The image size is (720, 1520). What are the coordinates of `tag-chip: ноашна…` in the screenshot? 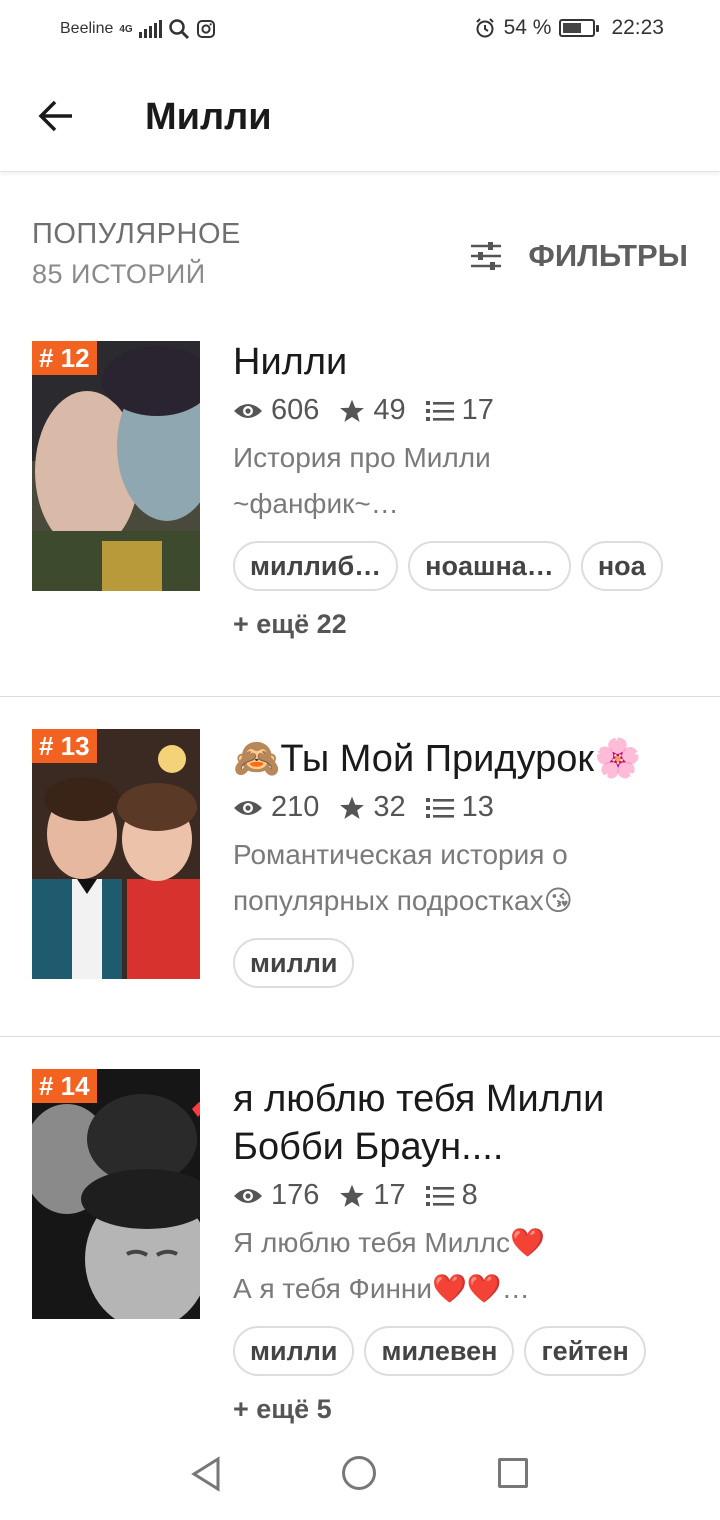 It's located at (489, 566).